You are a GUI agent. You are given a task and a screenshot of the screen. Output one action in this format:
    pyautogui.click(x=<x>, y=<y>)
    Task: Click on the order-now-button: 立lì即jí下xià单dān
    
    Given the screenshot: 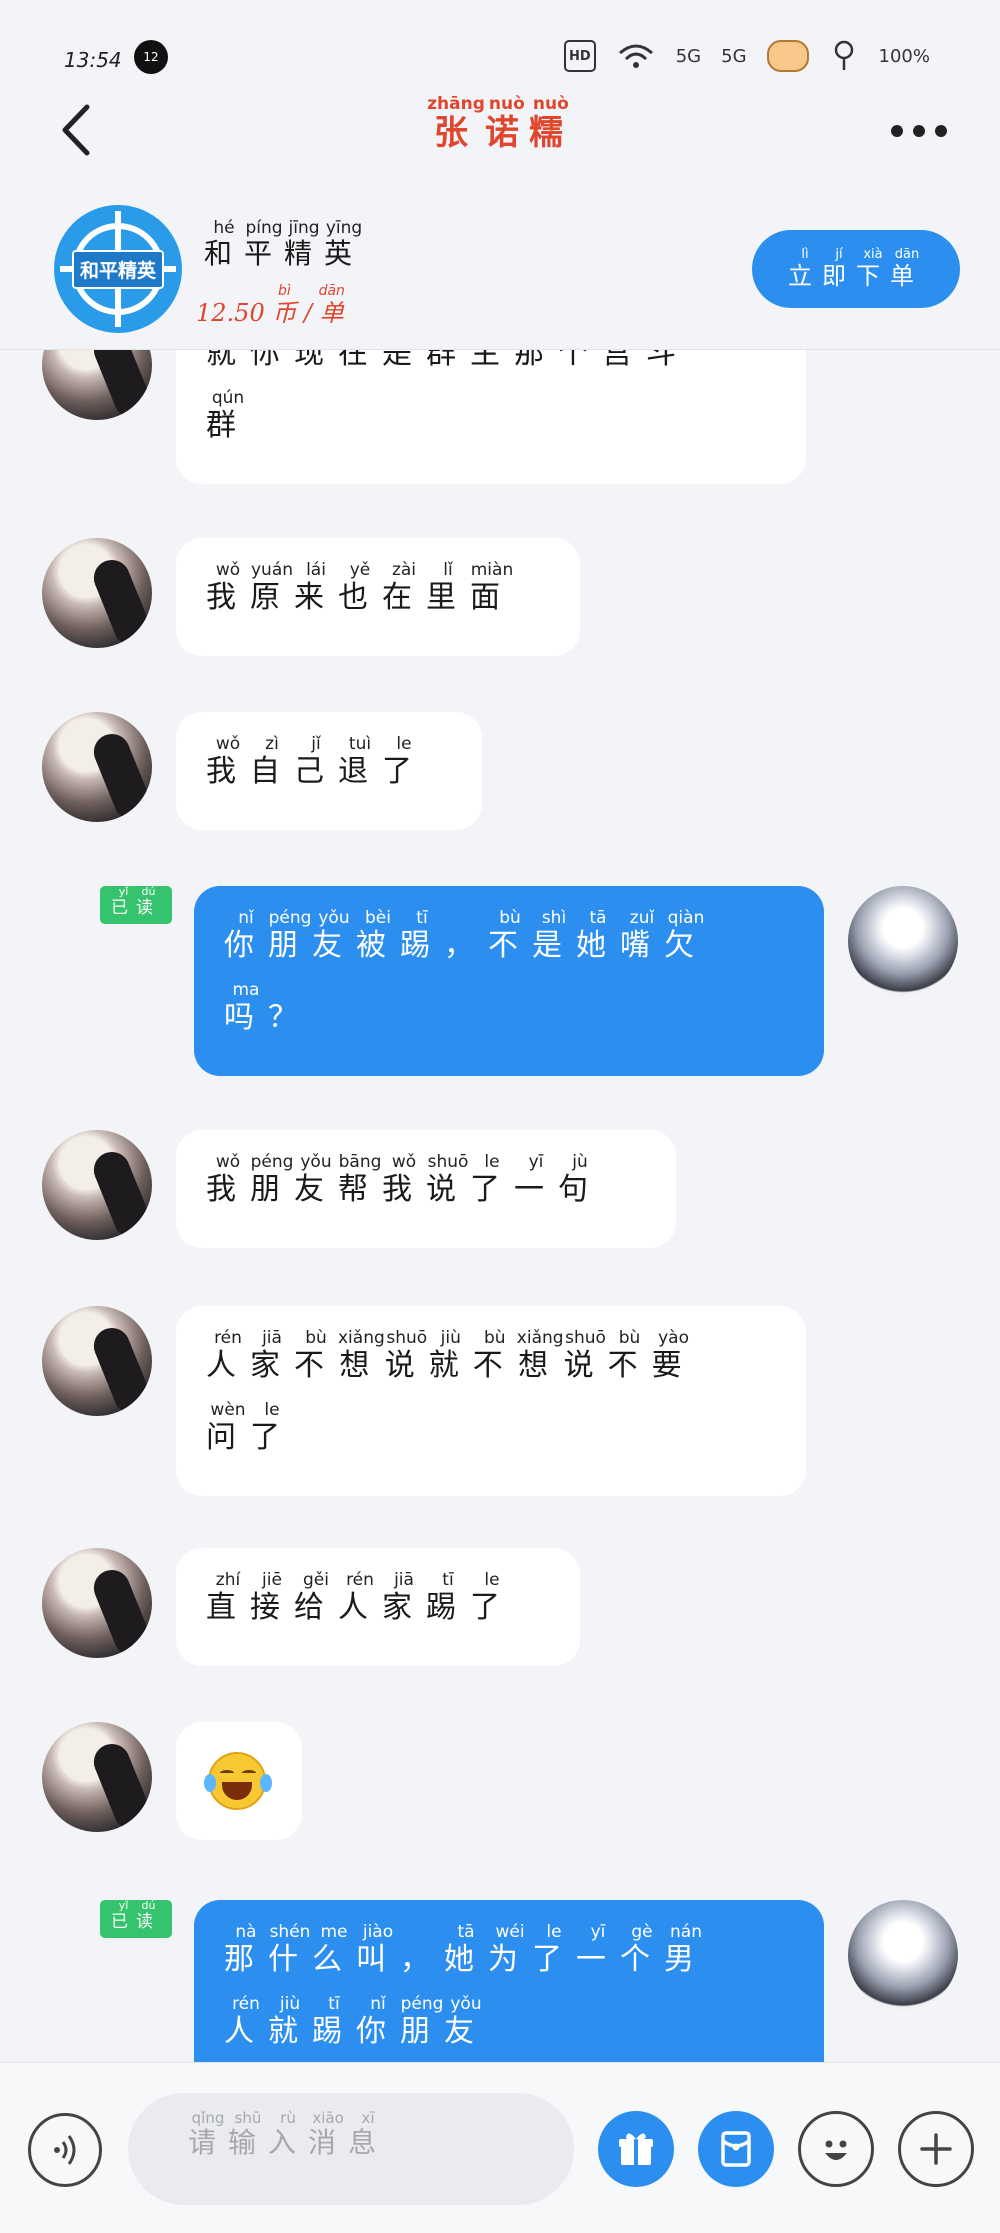 What is the action you would take?
    pyautogui.click(x=856, y=269)
    